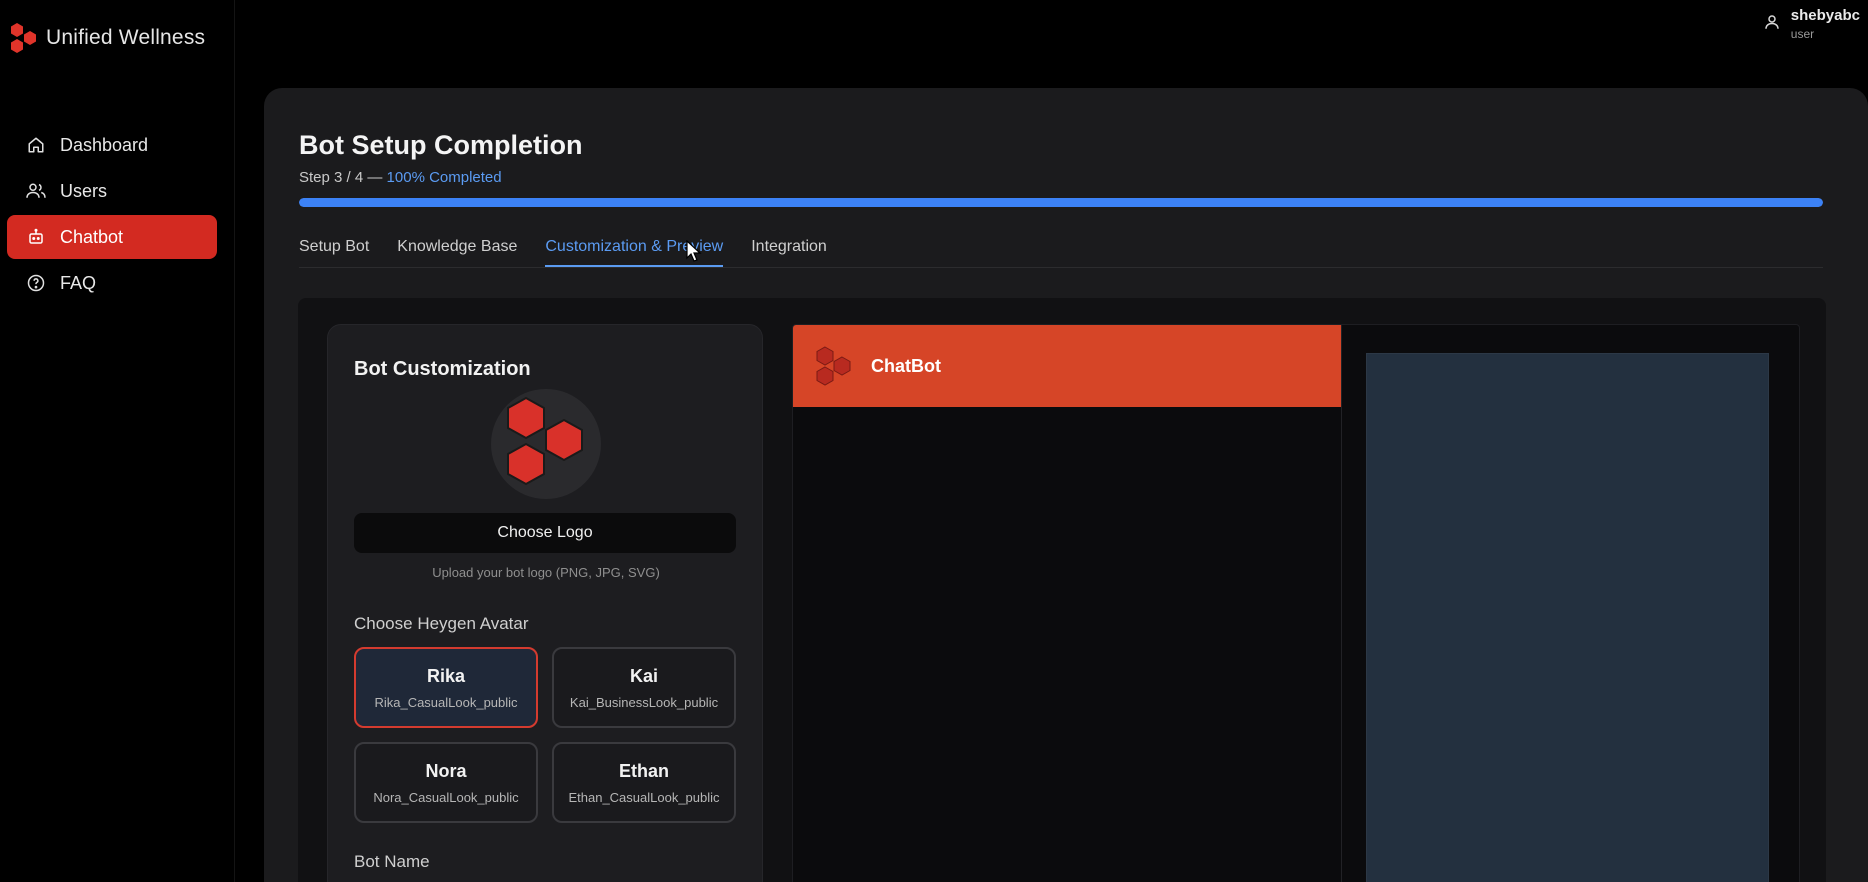 The width and height of the screenshot is (1868, 882). What do you see at coordinates (441, 145) in the screenshot?
I see `page-title: Bot Setup Completion` at bounding box center [441, 145].